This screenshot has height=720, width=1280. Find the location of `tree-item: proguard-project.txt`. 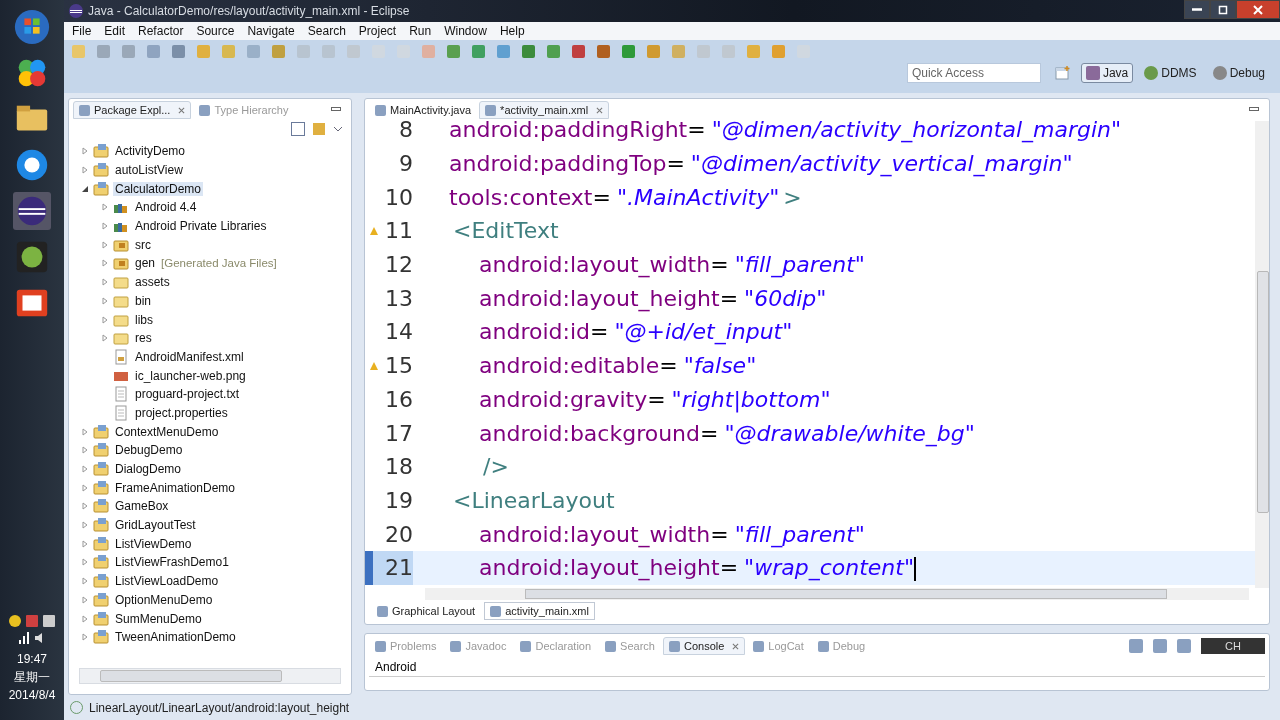

tree-item: proguard-project.txt is located at coordinates (187, 394).